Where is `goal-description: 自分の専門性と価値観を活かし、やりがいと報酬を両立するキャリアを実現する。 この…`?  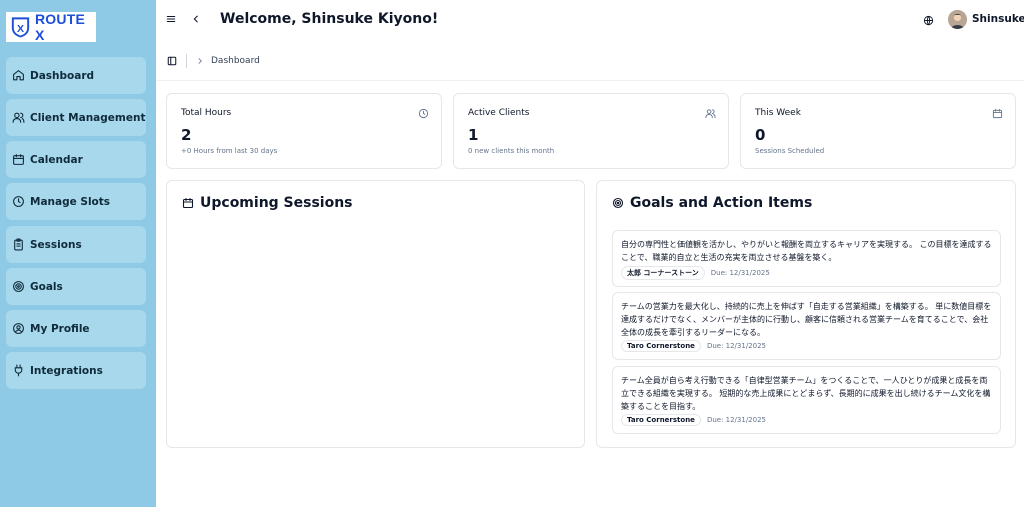 goal-description: 自分の専門性と価値観を活かし、やりがいと報酬を両立するキャリアを実現する。 この… is located at coordinates (806, 251).